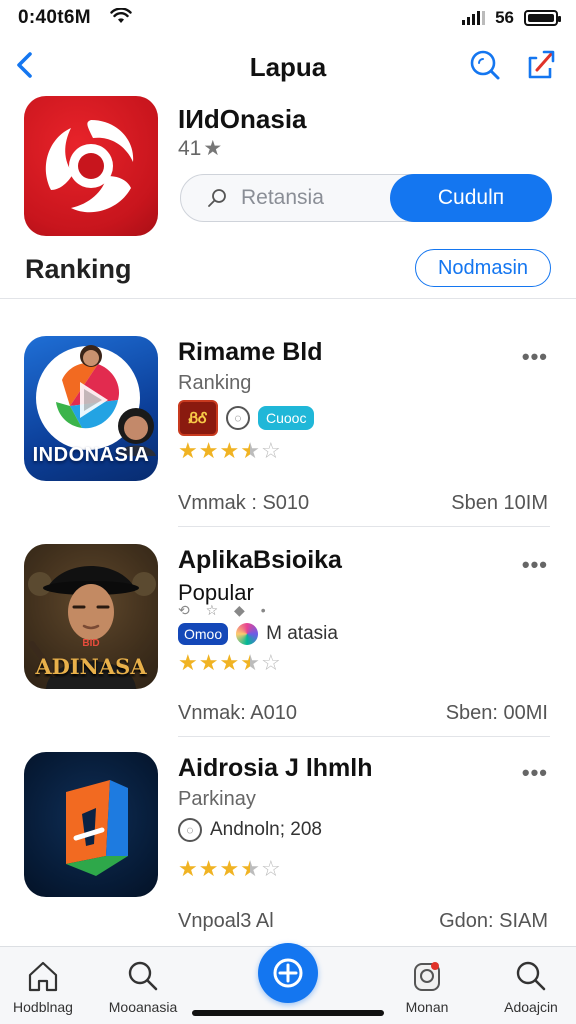 This screenshot has width=576, height=1024. Describe the element at coordinates (91, 616) in the screenshot. I see `app-thumbnail: BID ADINASA` at that location.